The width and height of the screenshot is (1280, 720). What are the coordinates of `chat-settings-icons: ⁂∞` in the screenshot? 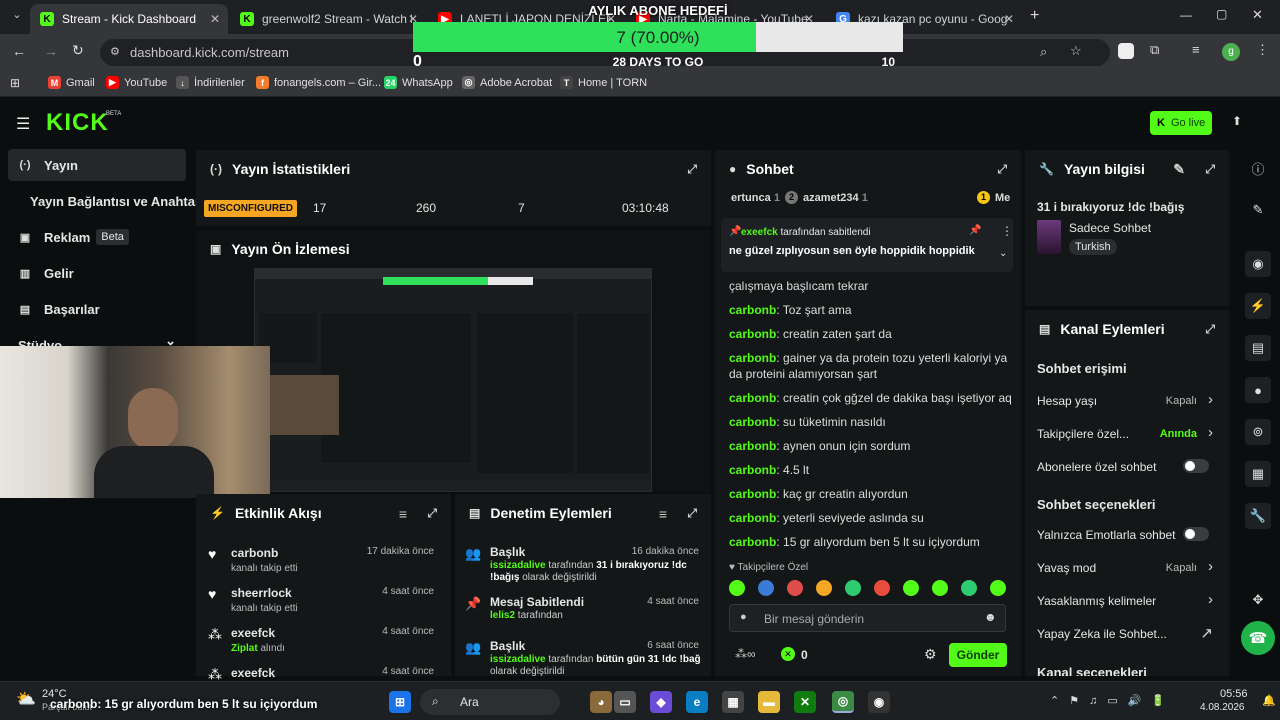 It's located at (745, 654).